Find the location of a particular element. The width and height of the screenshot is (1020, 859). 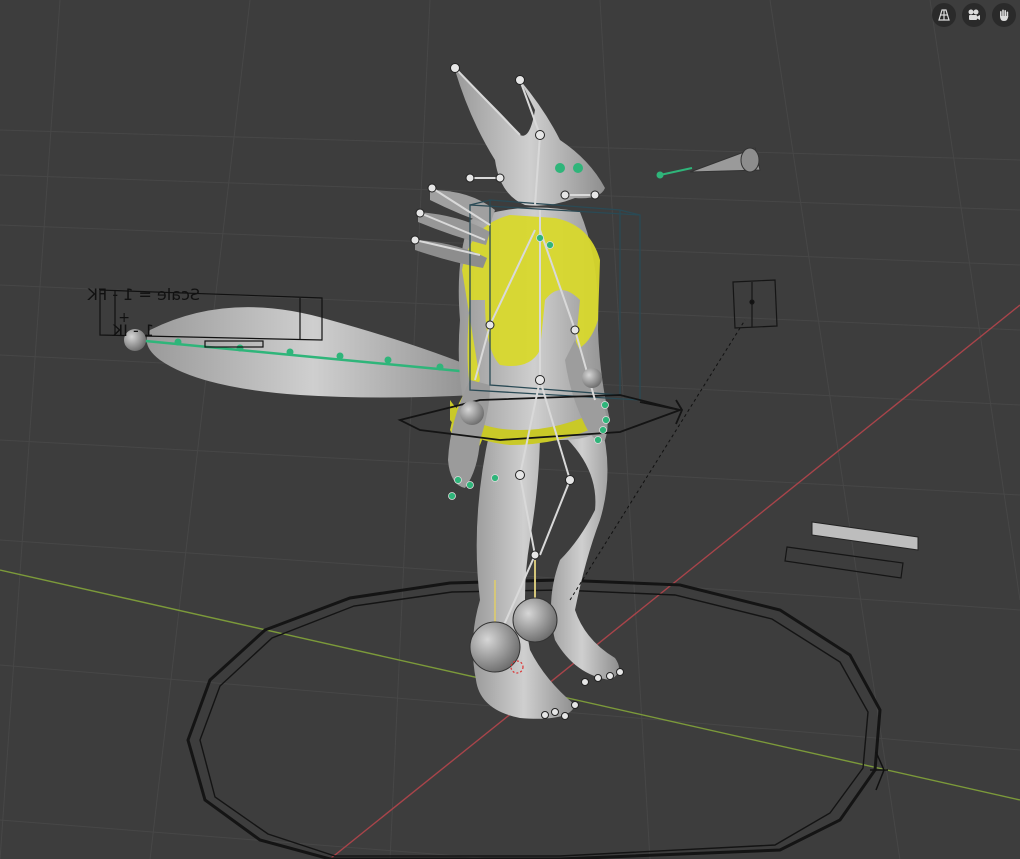

scale-annotation-text: Scale = 1 - FK is located at coordinates (143, 294).